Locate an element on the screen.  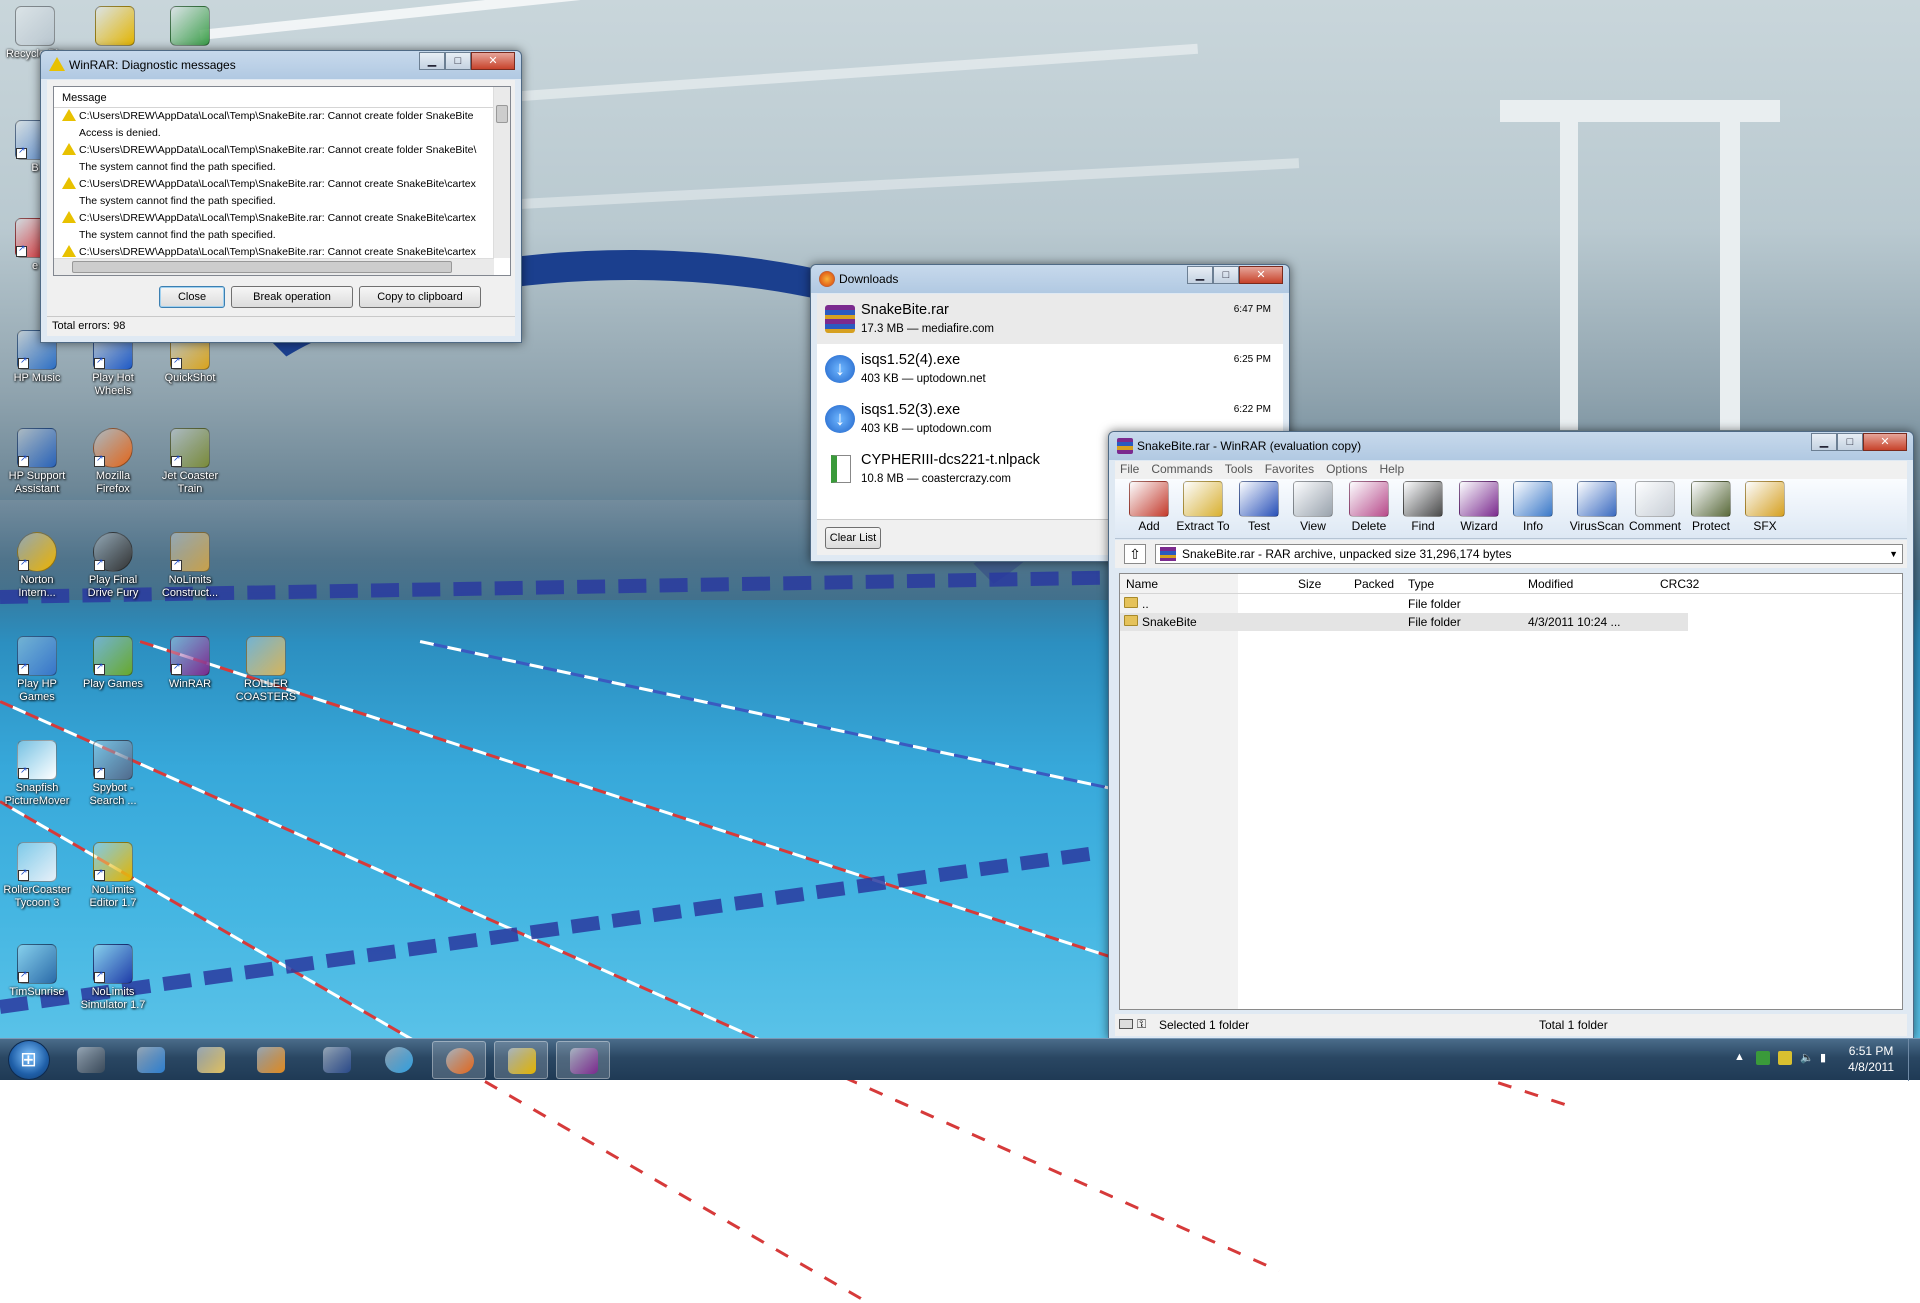
menu-file: File is located at coordinates (1130, 468).